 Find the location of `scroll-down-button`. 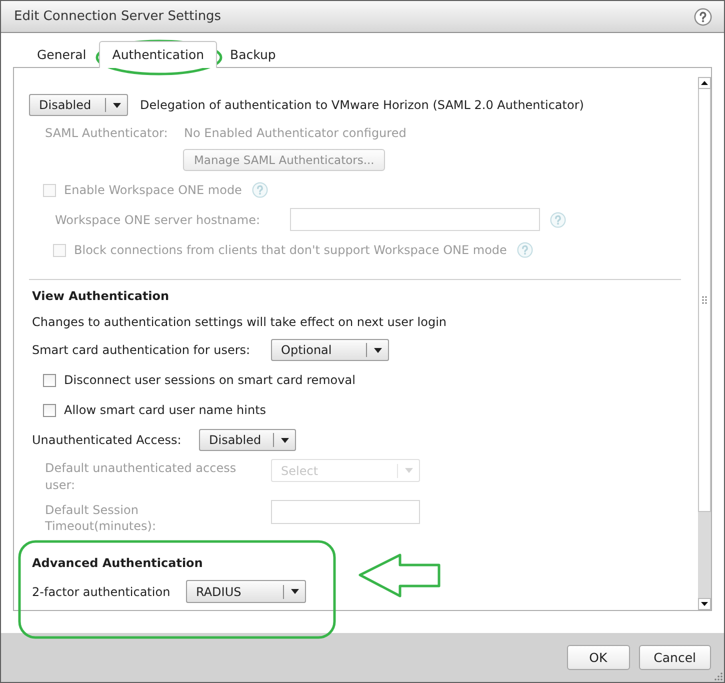

scroll-down-button is located at coordinates (704, 604).